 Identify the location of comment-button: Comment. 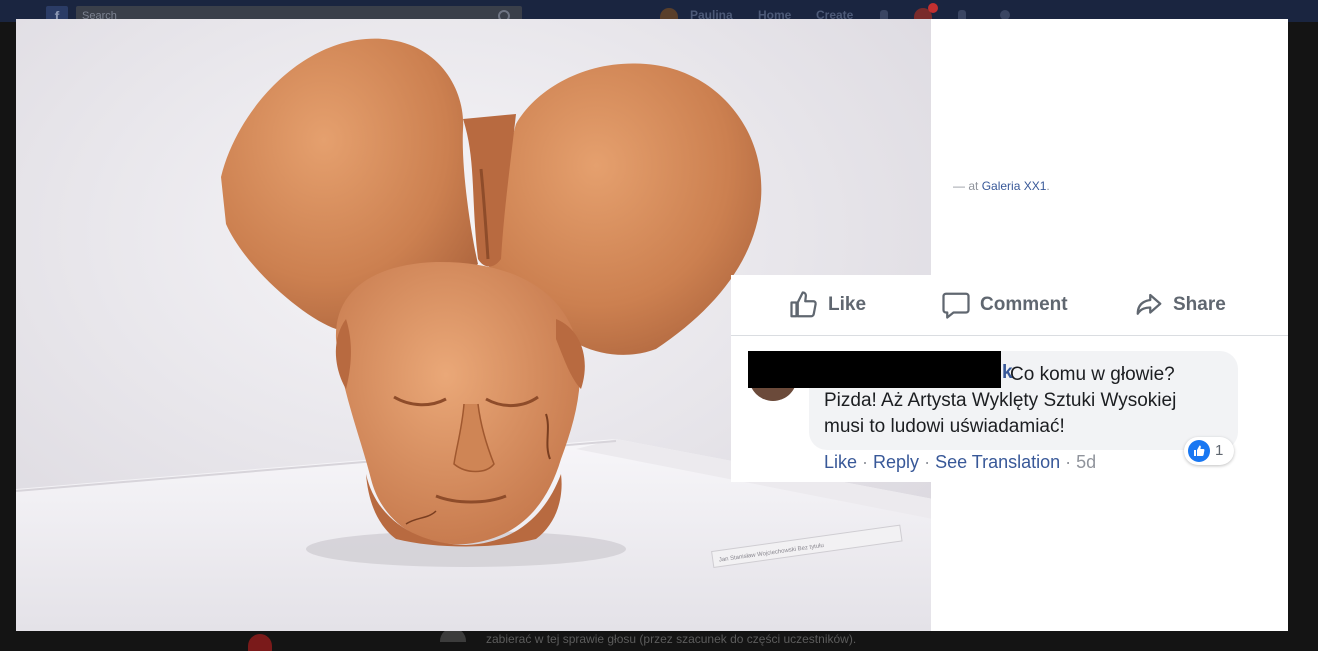
(1004, 305).